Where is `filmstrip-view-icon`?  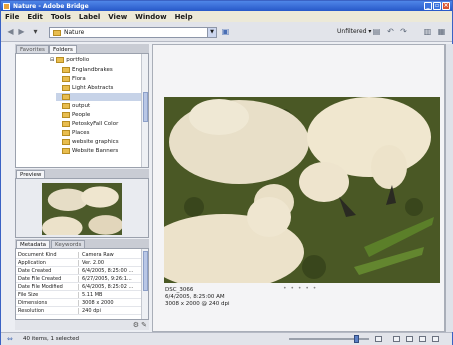 filmstrip-view-icon is located at coordinates (409, 339).